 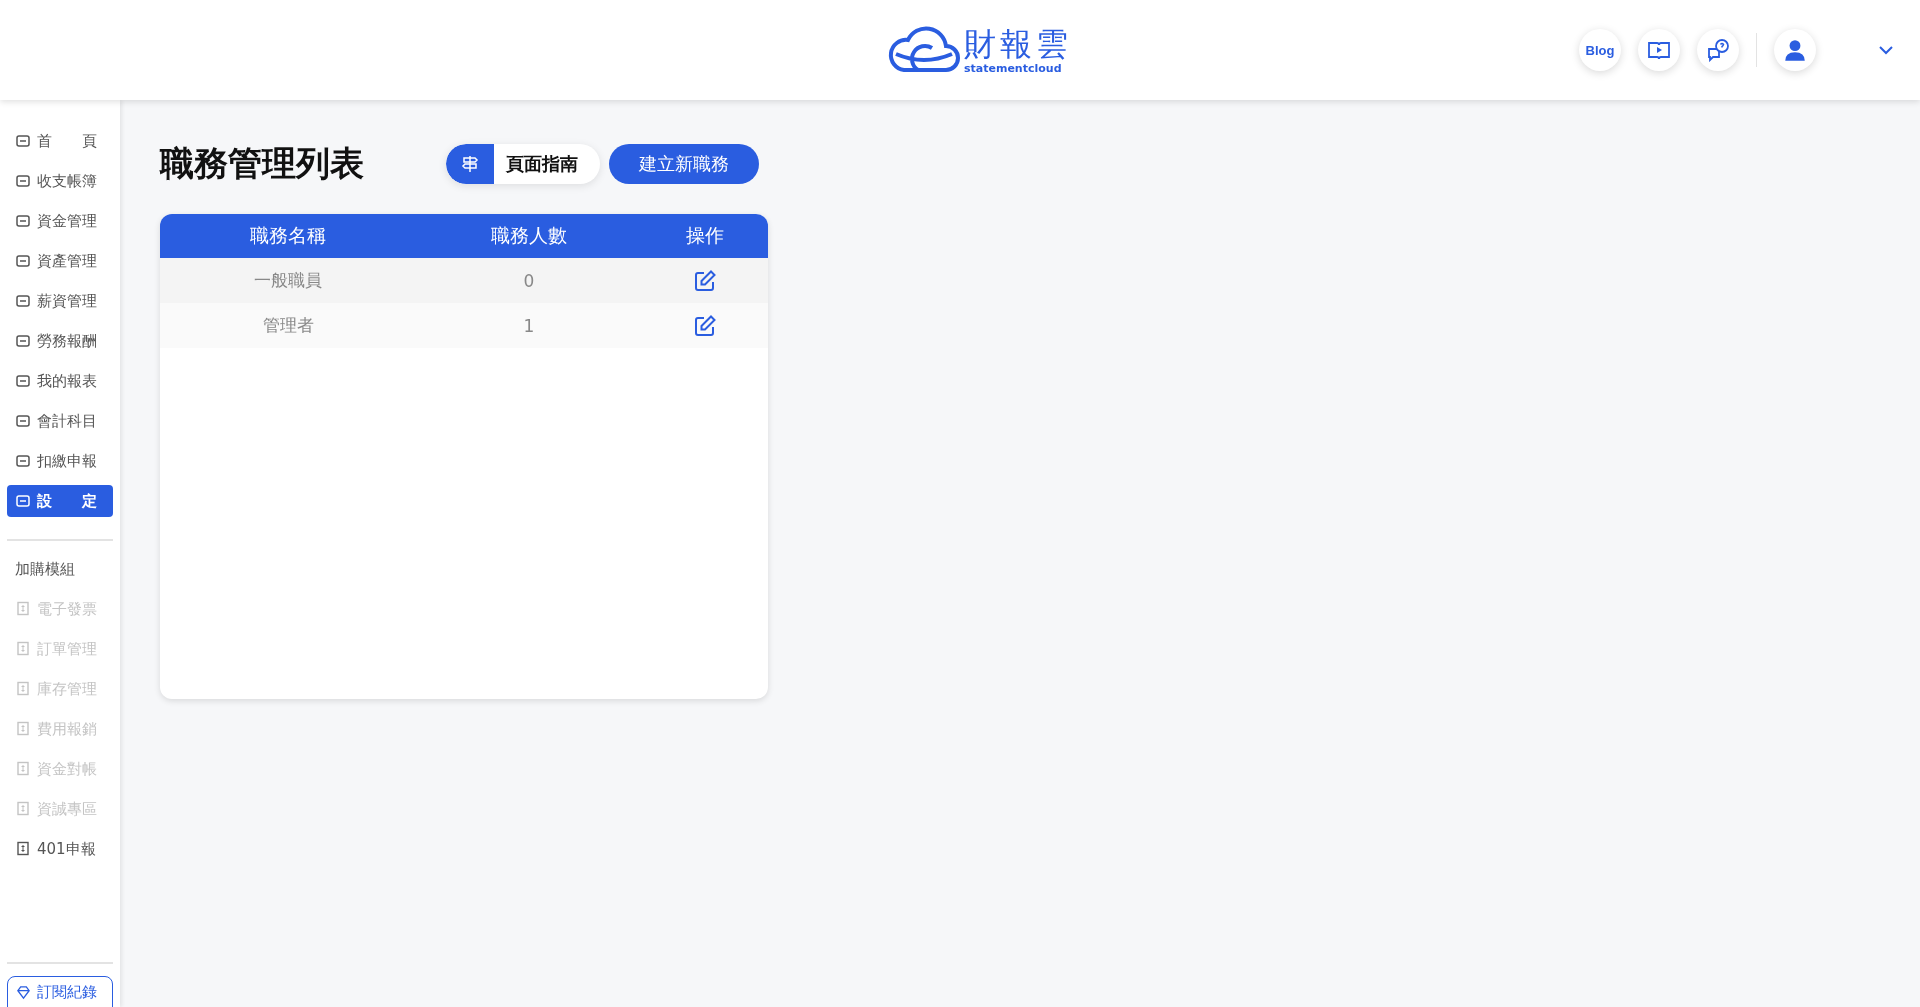 I want to click on chevron-down-icon, so click(x=1886, y=50).